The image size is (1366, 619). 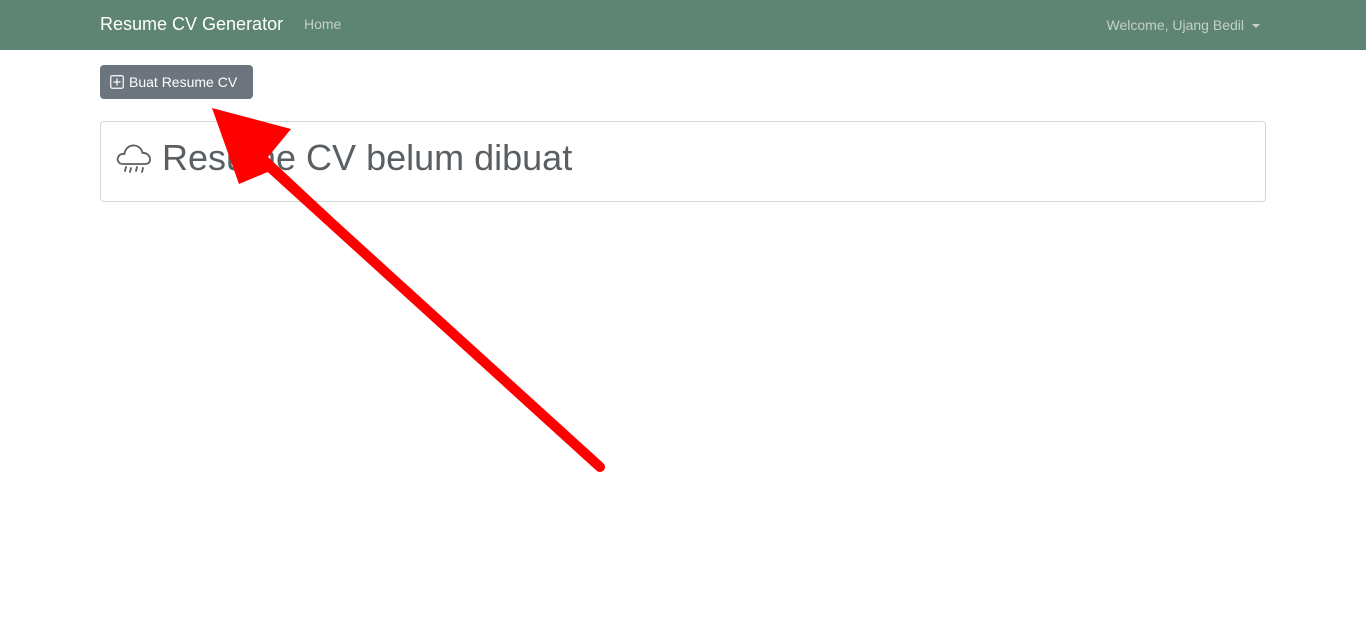 I want to click on create-resume-button-label: Buat Resume CV, so click(x=183, y=82).